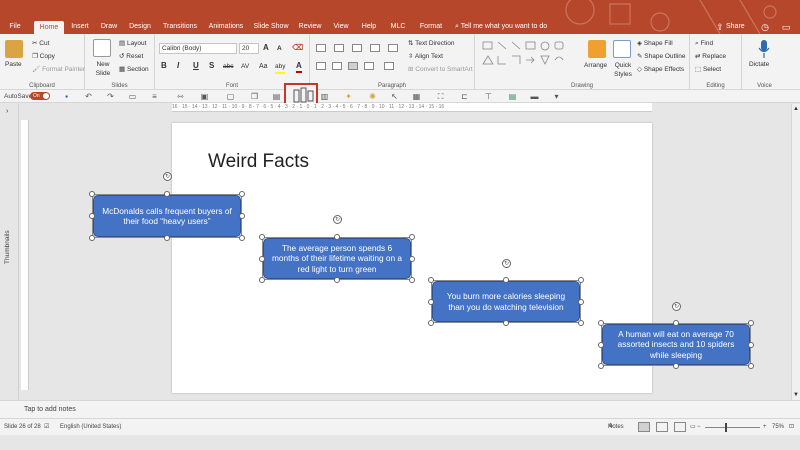  I want to click on tab-home: Home, so click(49, 27).